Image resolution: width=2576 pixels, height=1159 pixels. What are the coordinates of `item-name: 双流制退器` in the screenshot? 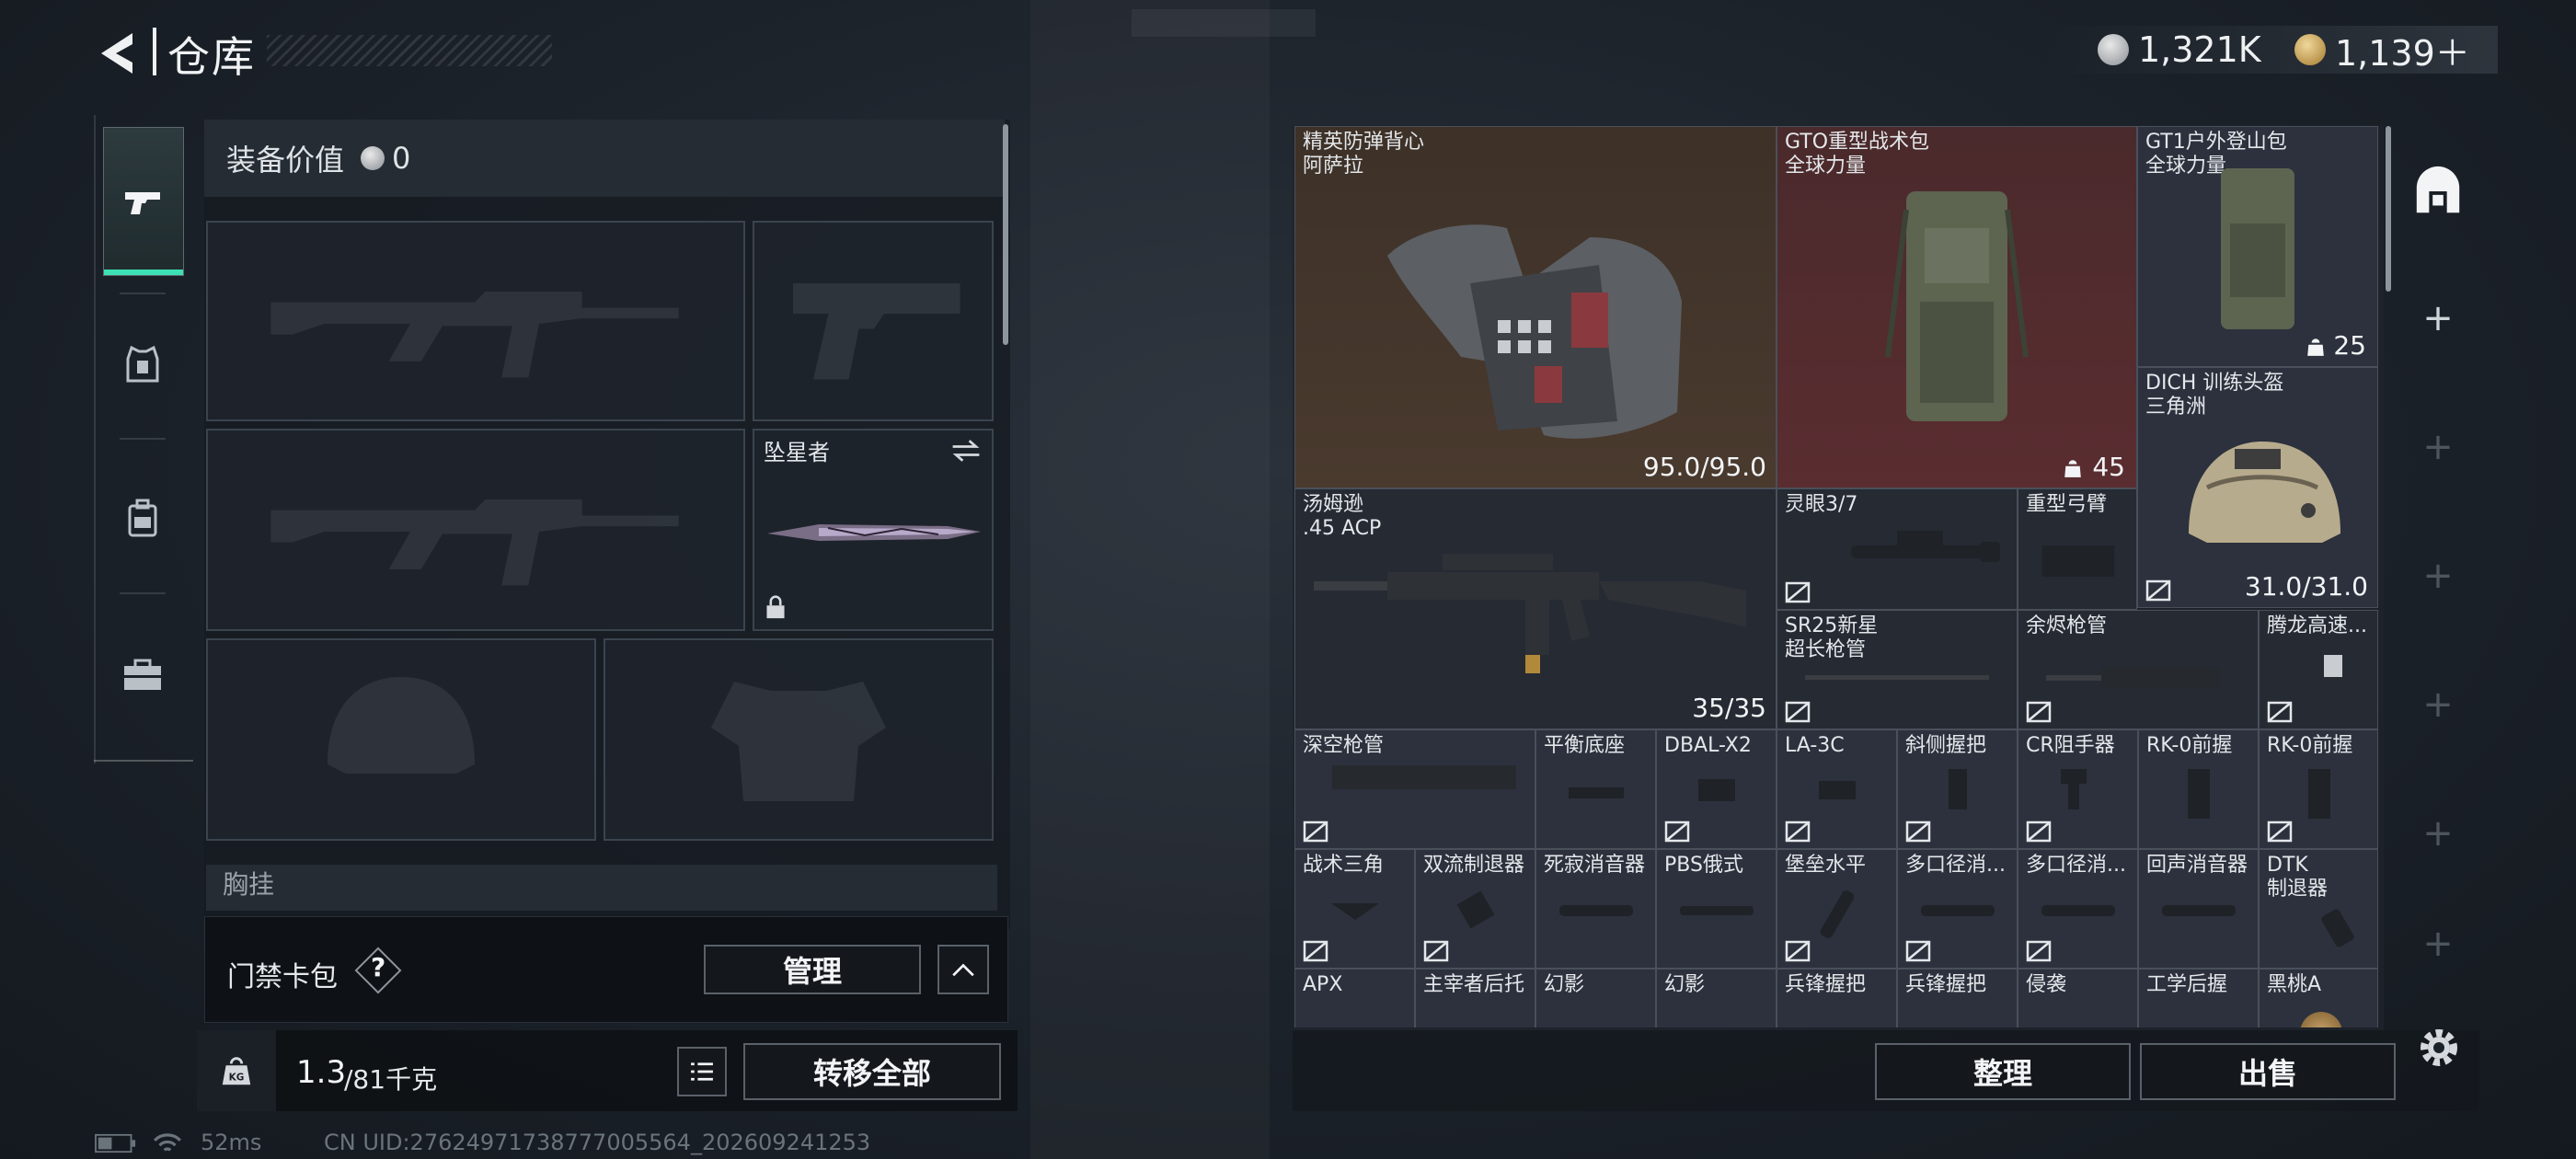 It's located at (1474, 865).